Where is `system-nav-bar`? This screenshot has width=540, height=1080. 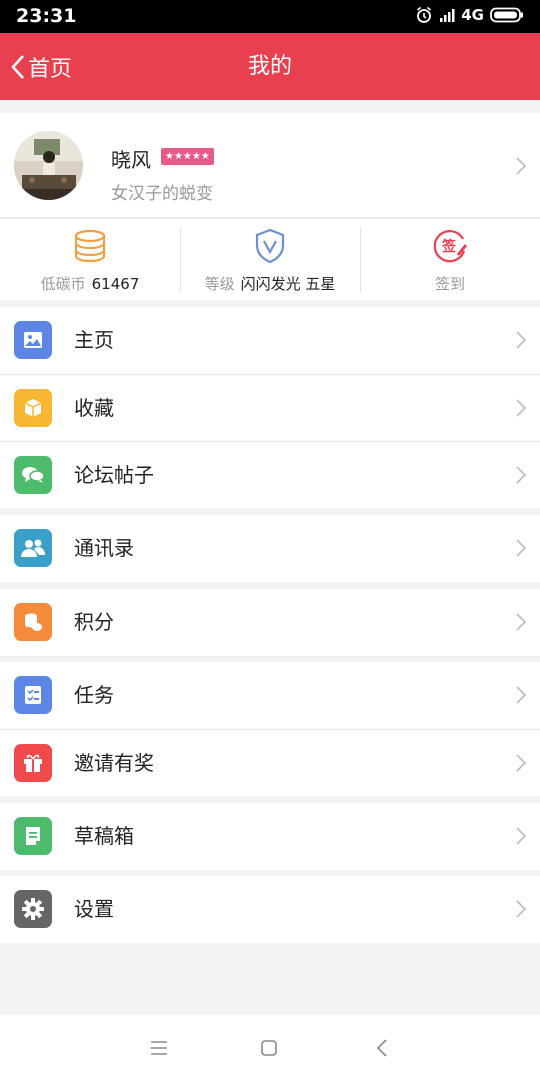 system-nav-bar is located at coordinates (270, 1047).